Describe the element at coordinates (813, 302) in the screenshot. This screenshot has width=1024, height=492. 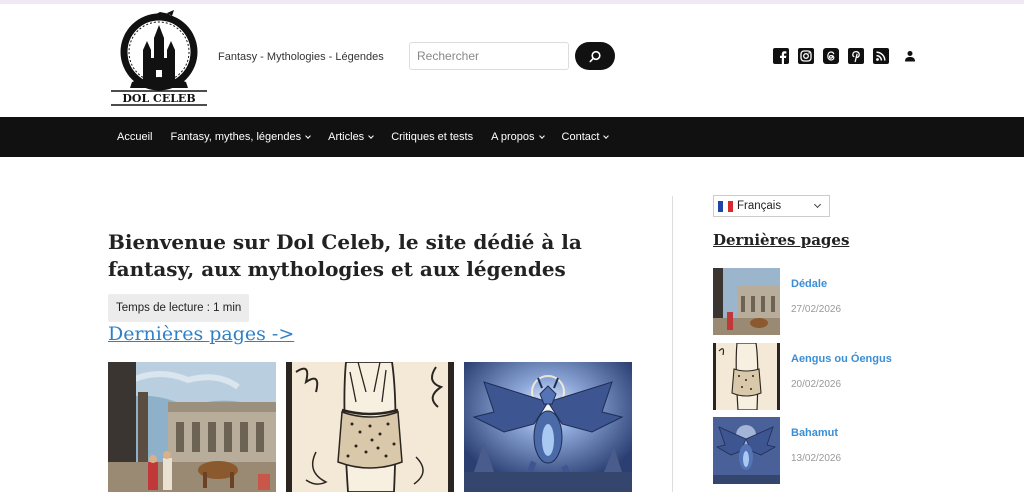
I see `sidebar-list-item: Dédale 27/02/2026` at that location.